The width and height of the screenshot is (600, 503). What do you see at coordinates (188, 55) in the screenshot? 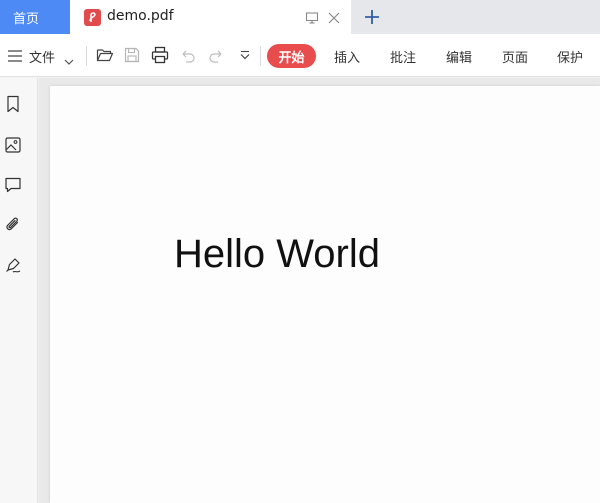
I see `undo-icon` at bounding box center [188, 55].